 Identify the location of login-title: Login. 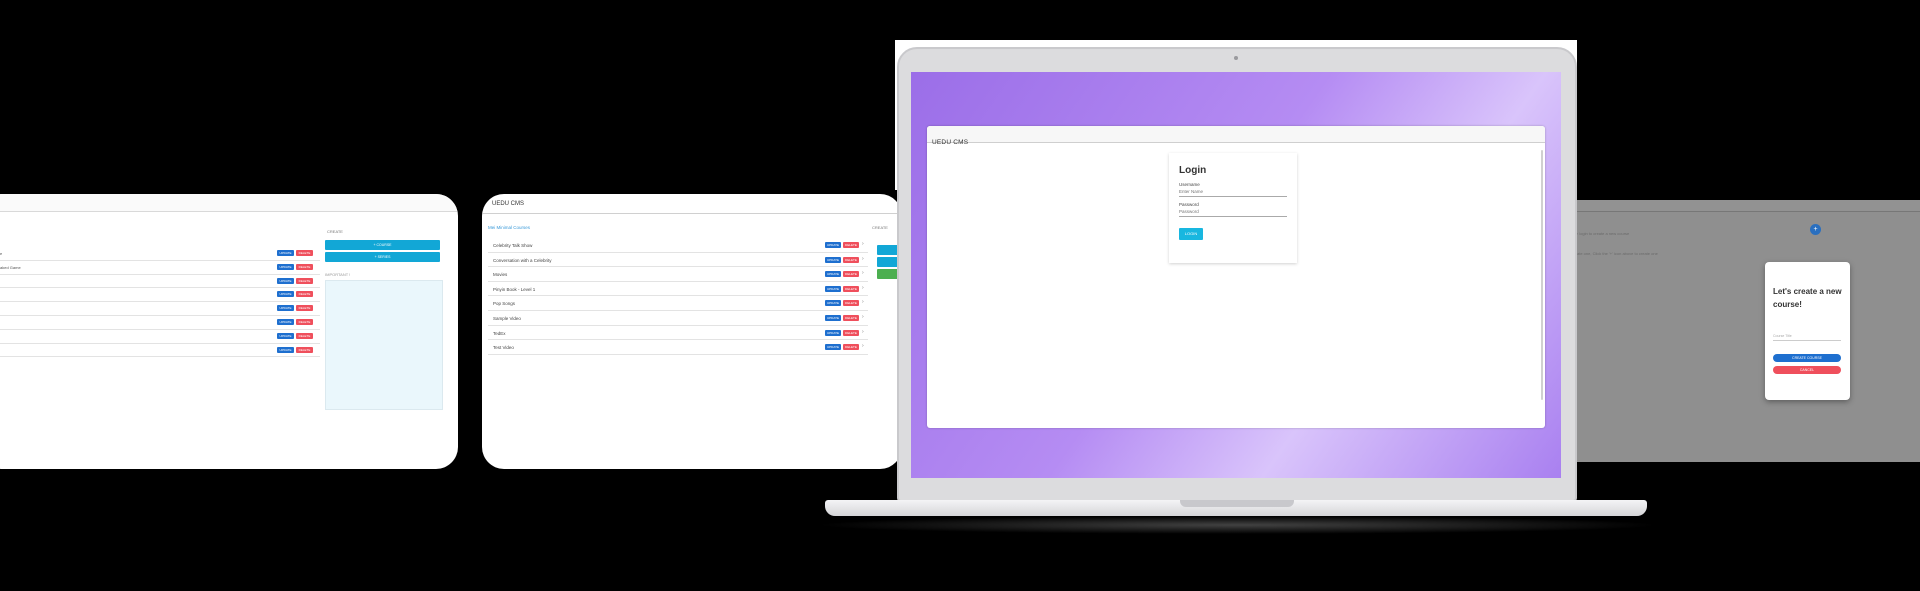
(1193, 170).